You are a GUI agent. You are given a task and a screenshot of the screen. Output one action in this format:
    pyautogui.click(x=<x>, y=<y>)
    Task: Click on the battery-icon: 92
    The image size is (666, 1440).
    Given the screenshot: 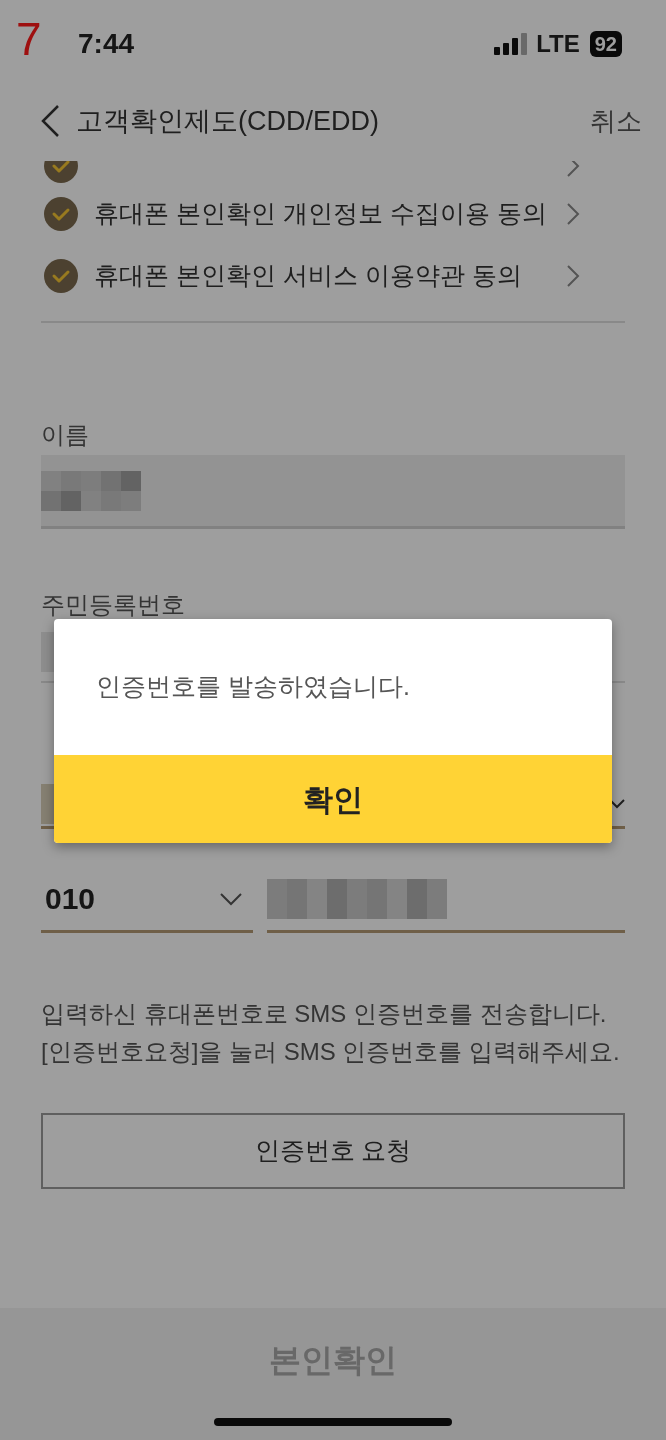 What is the action you would take?
    pyautogui.click(x=605, y=44)
    